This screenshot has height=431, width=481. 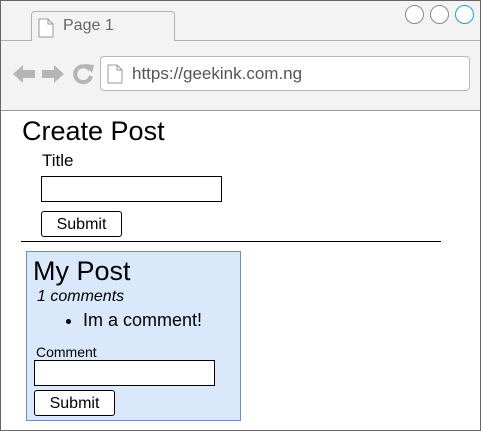 I want to click on url-text: https://geekink.com.ng, so click(x=217, y=73).